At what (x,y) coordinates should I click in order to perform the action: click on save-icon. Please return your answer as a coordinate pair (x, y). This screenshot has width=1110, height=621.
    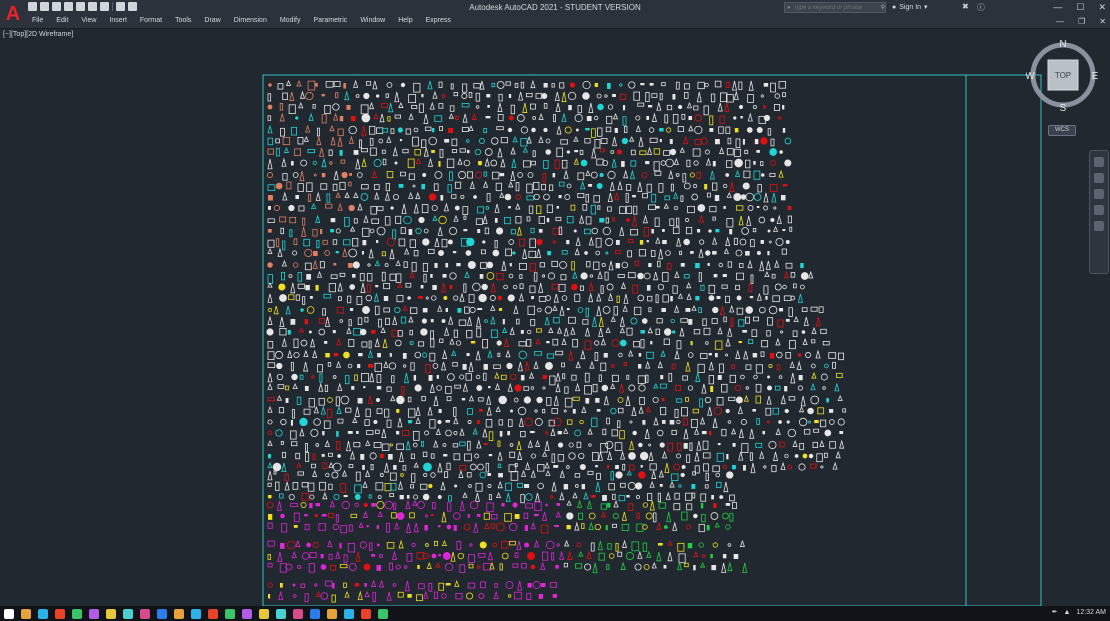
    Looking at the image, I should click on (56, 6).